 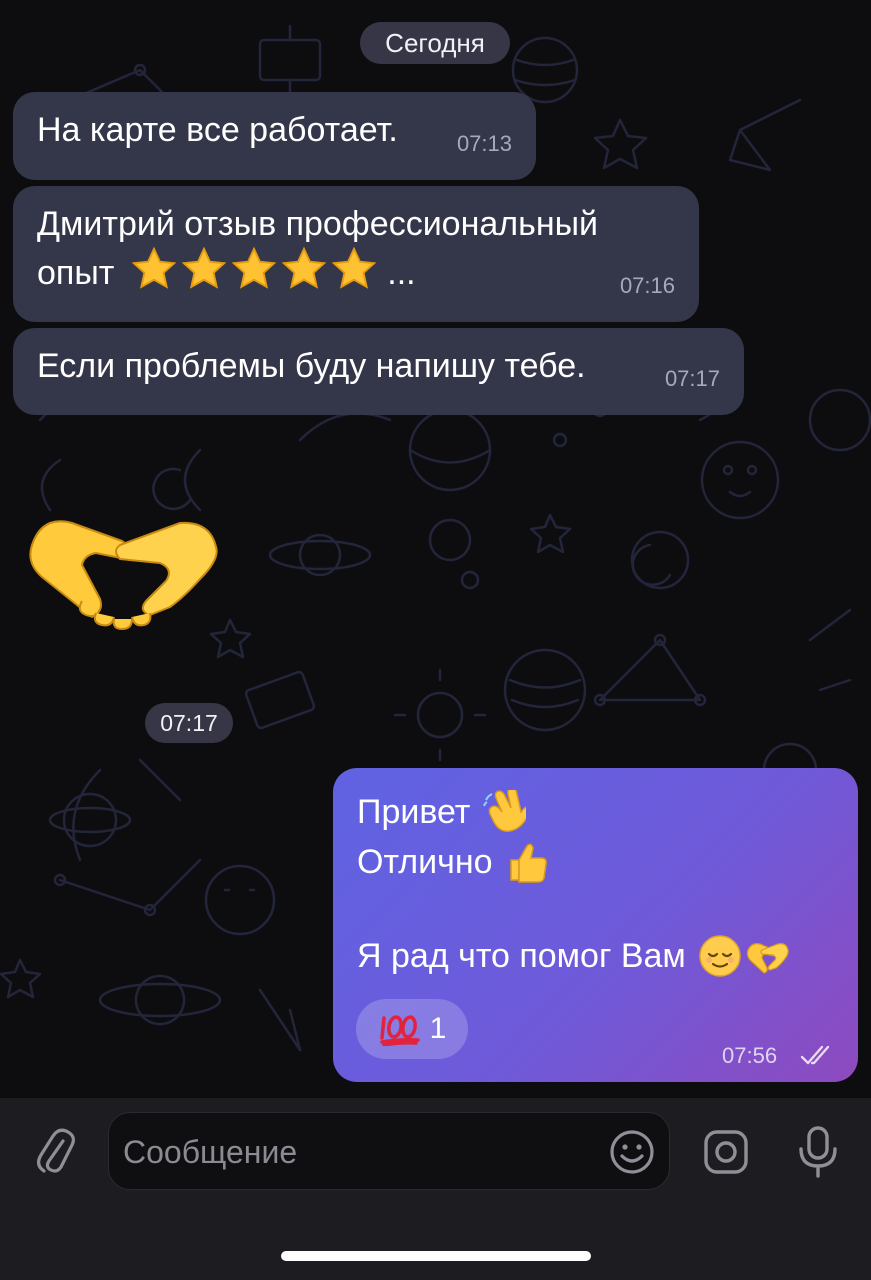 What do you see at coordinates (318, 224) in the screenshot?
I see `message-text-line1: Дмитрий отзыв профессиональный` at bounding box center [318, 224].